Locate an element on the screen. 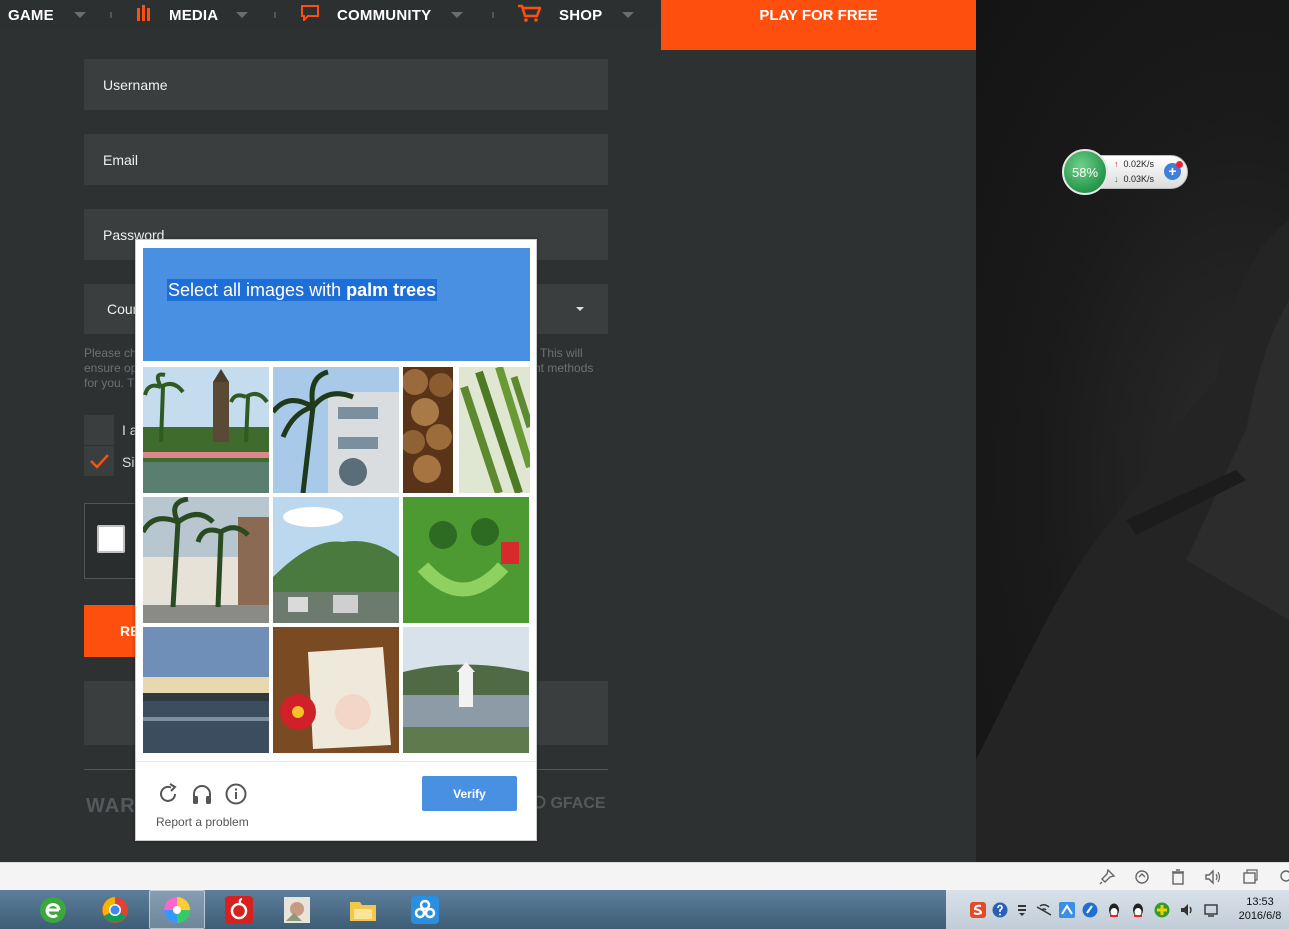 The width and height of the screenshot is (1289, 929). cloud-app-icon is located at coordinates (425, 909).